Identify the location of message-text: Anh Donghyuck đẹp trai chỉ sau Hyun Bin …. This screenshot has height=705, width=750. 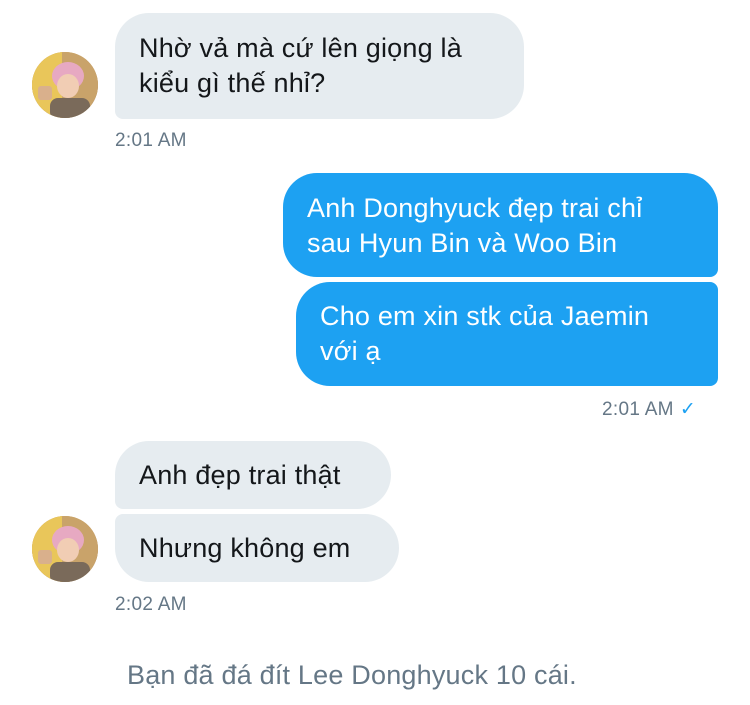
(475, 225).